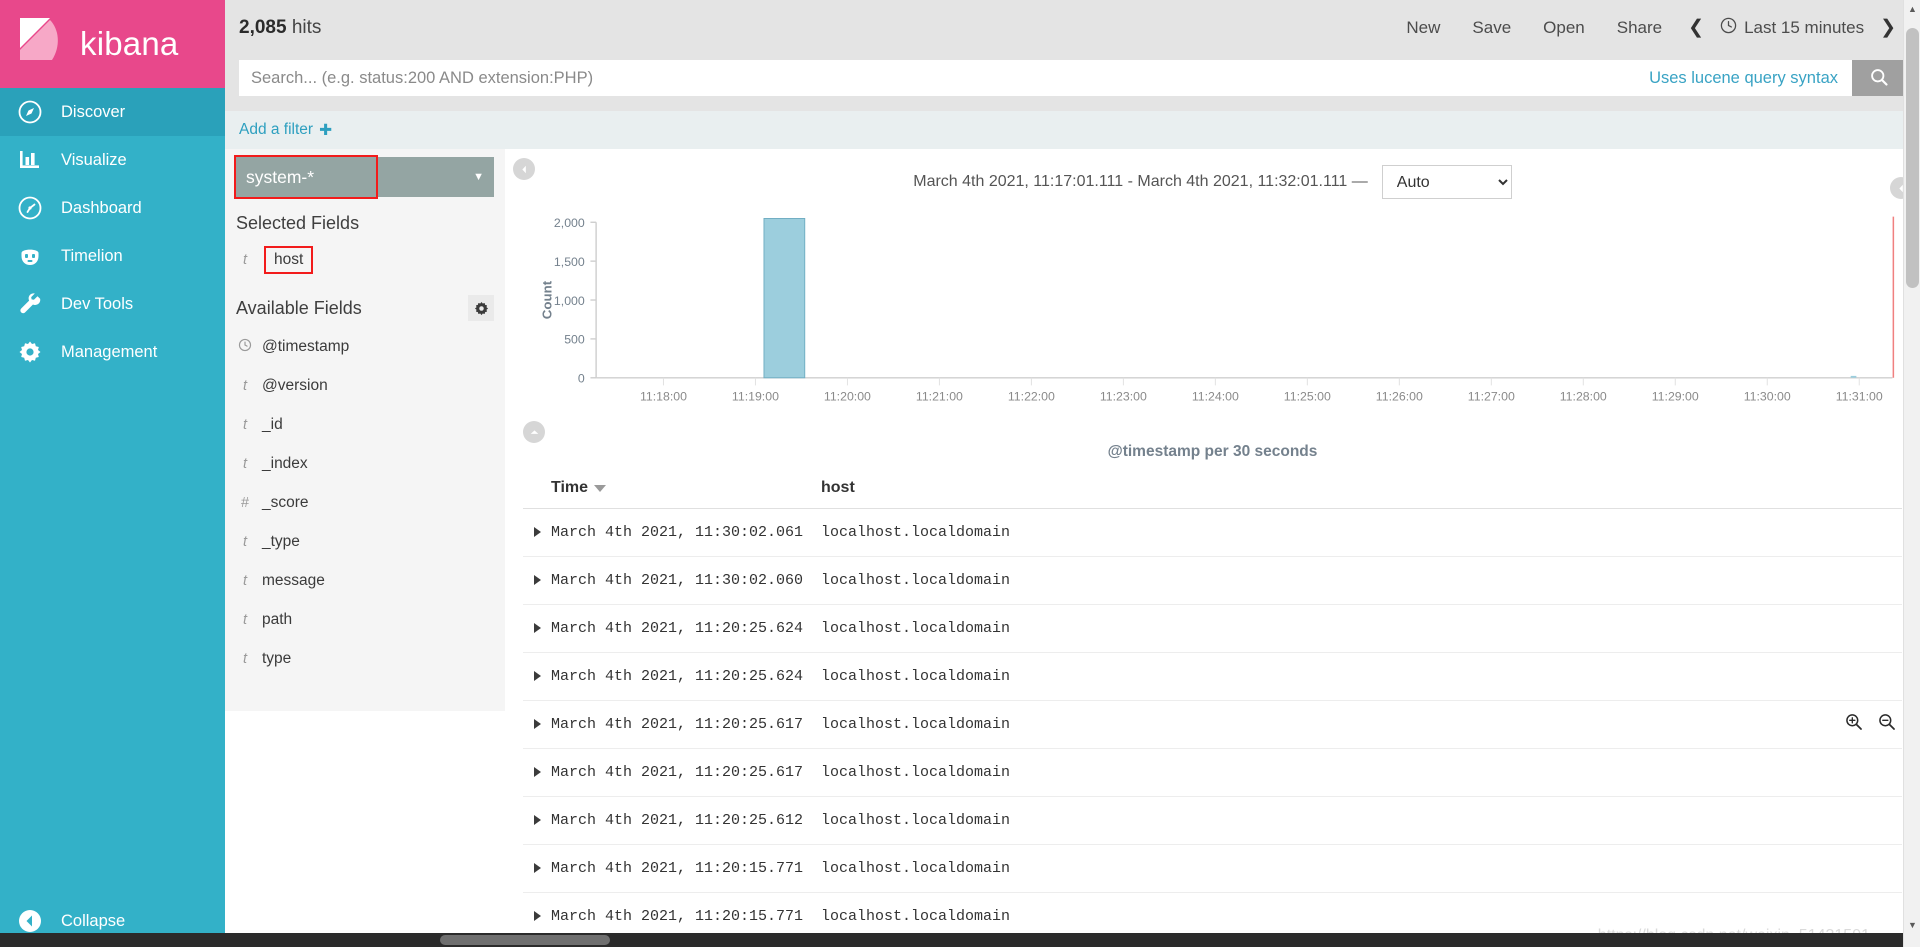 The width and height of the screenshot is (1920, 947). What do you see at coordinates (97, 303) in the screenshot?
I see `sidebar-item-label: Dev Tools` at bounding box center [97, 303].